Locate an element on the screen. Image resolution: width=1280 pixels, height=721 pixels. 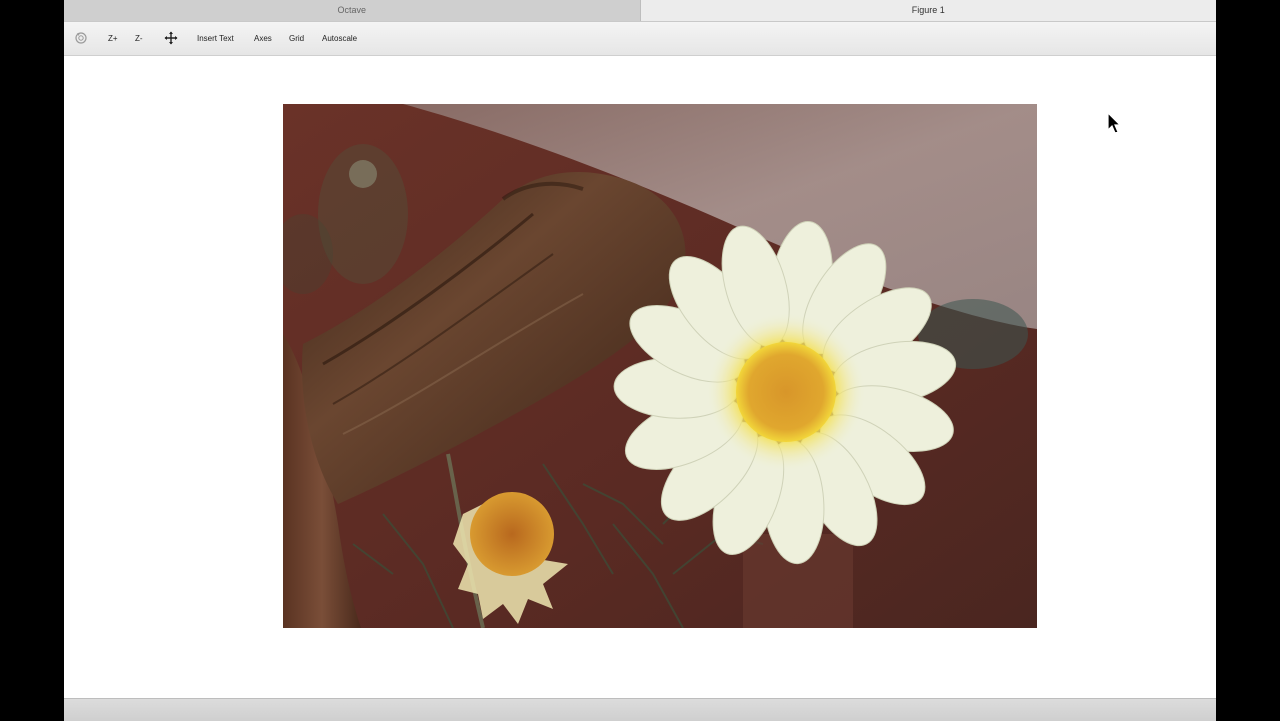
mouse-cursor-icon is located at coordinates (1115, 123).